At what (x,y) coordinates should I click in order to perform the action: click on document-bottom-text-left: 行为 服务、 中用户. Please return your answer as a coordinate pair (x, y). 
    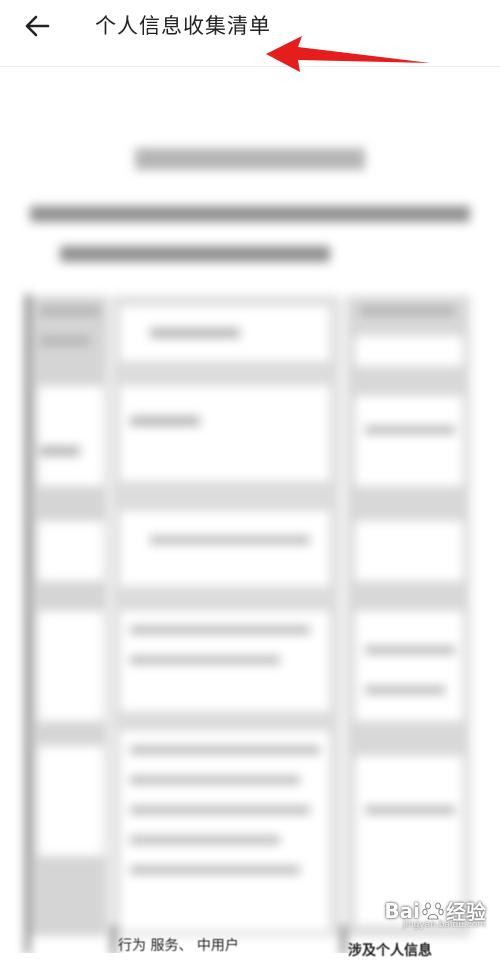
    Looking at the image, I should click on (178, 946).